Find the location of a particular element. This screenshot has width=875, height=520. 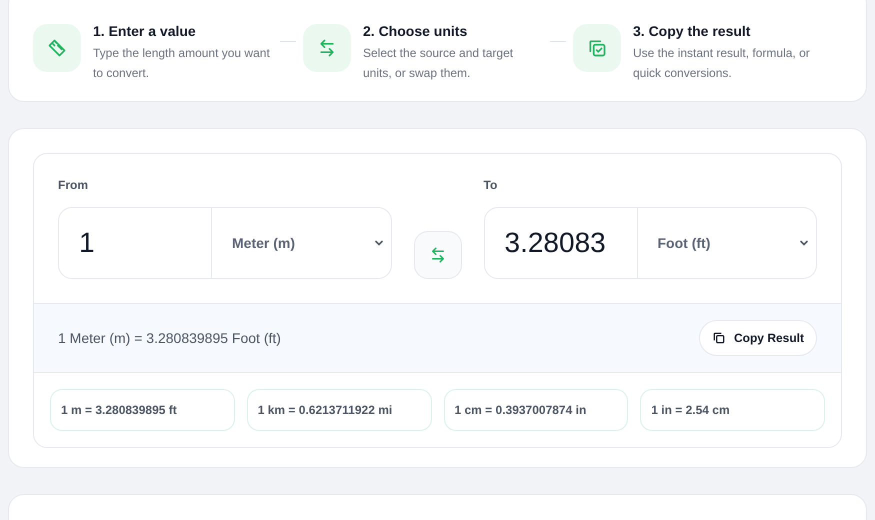

field-label: From is located at coordinates (73, 185).